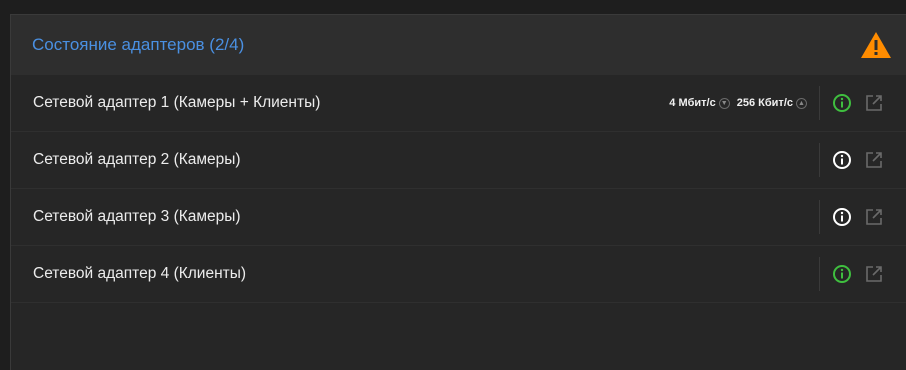 The width and height of the screenshot is (906, 370). What do you see at coordinates (801, 103) in the screenshot?
I see `upload-arrow-icon: ▲` at bounding box center [801, 103].